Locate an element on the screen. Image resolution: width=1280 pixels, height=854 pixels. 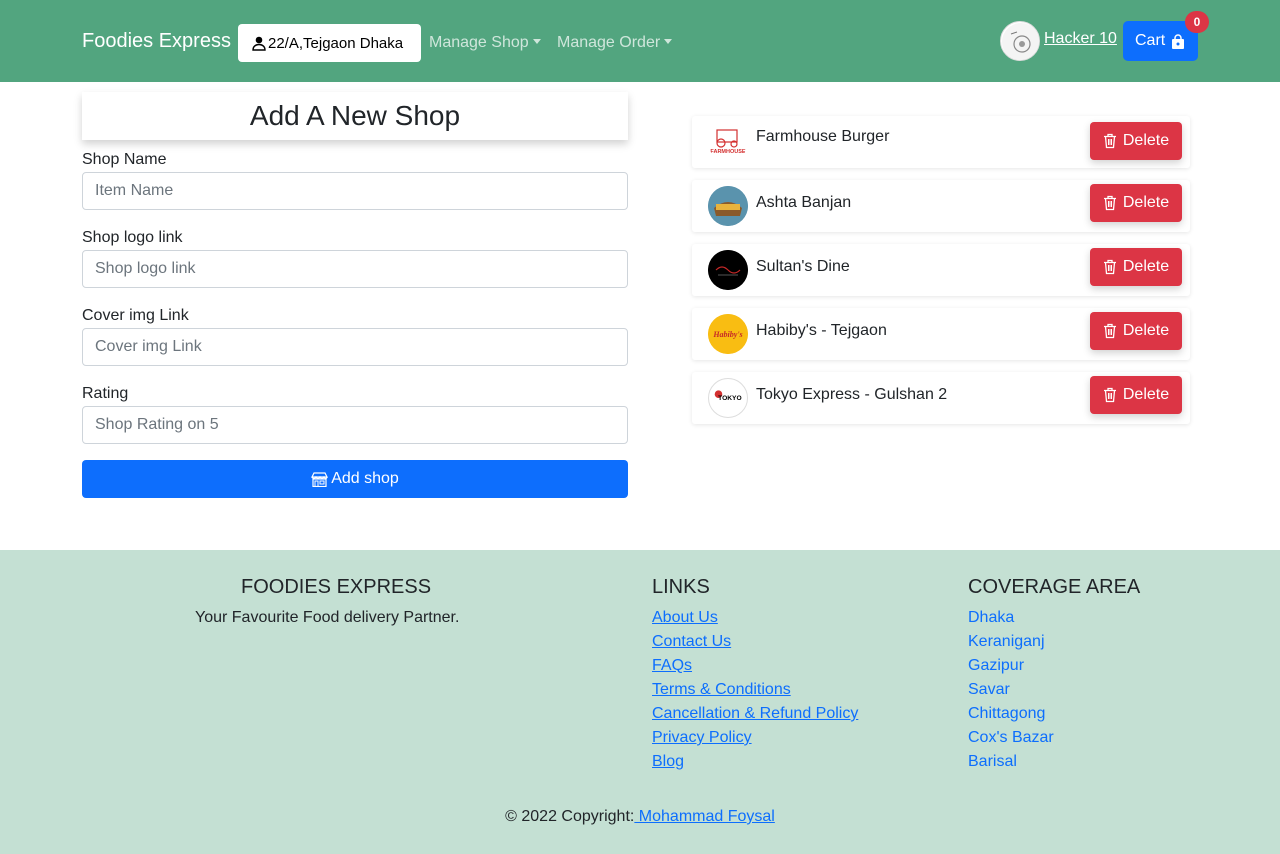
farmhouse-logo: FARMHOUSE is located at coordinates (728, 142).